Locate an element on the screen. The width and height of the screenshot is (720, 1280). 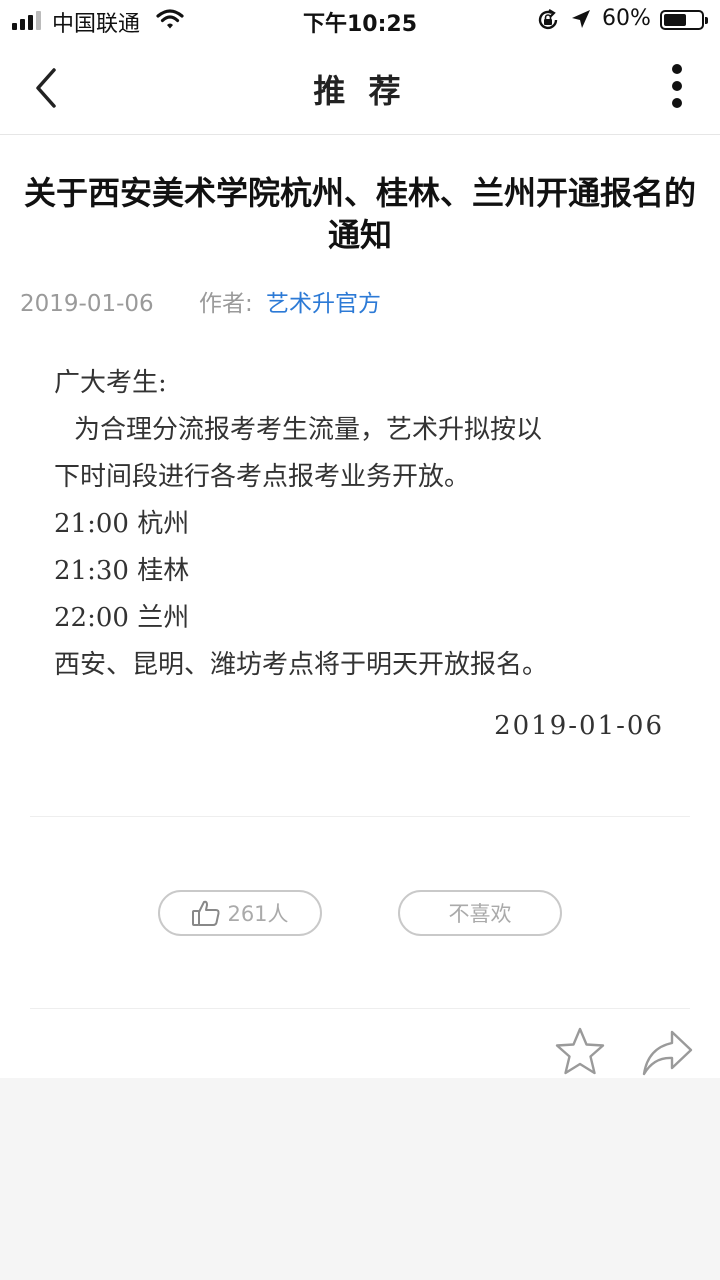
schedule-row: 21:30 桂林 is located at coordinates (364, 571).